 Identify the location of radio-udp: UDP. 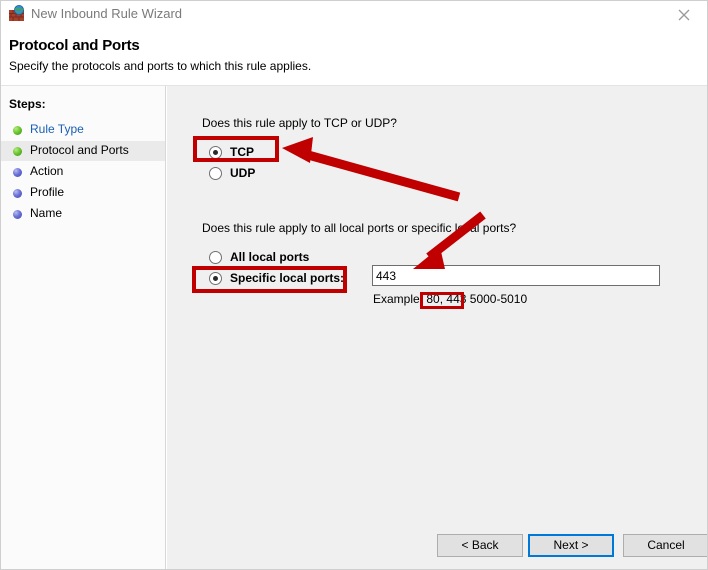
(232, 173).